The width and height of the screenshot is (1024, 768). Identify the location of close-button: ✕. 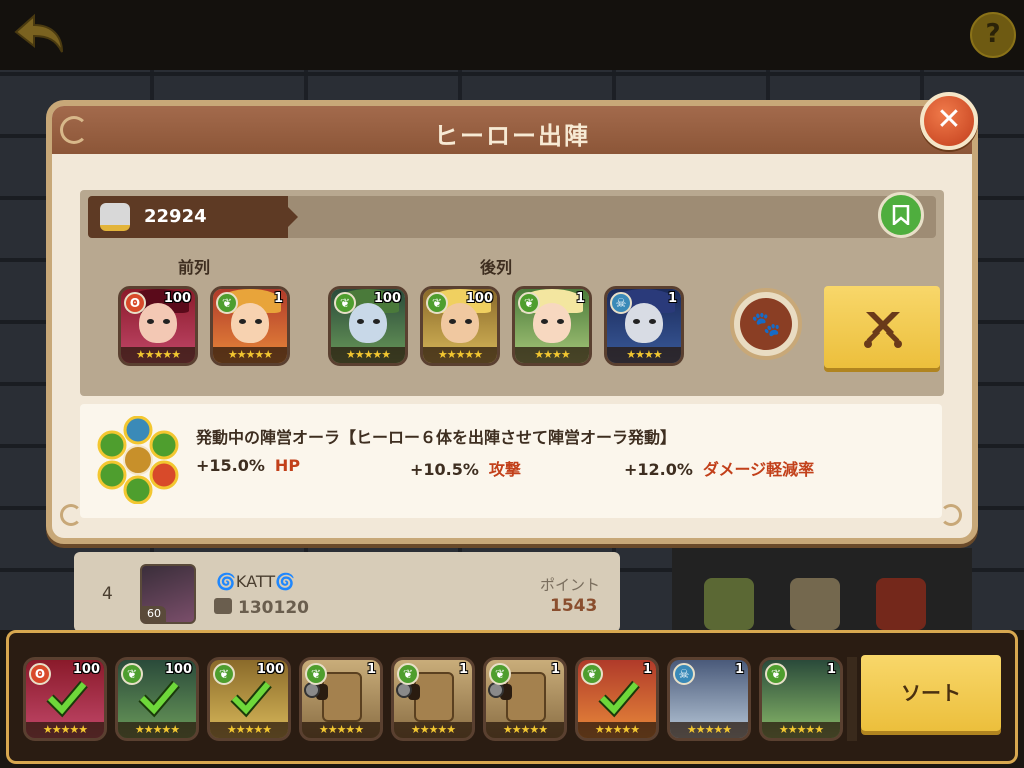
(949, 121).